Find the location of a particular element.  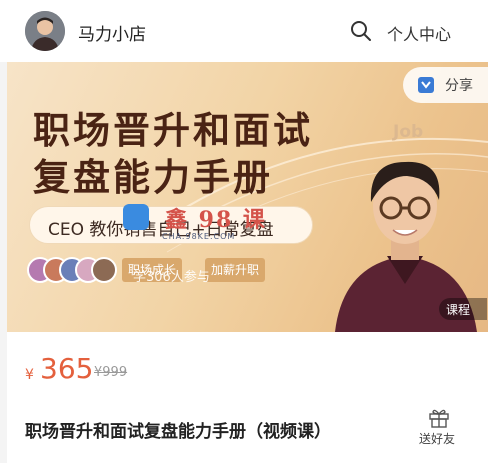

learners-count: 学306人参与 is located at coordinates (171, 277).